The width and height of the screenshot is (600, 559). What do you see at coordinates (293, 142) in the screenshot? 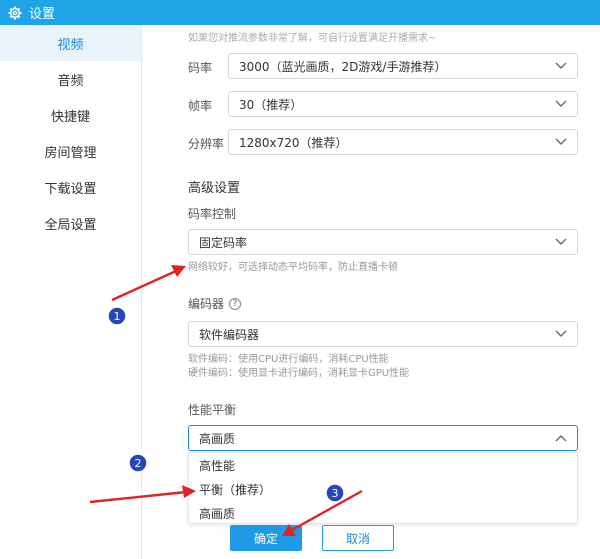
I see `resolution-value: 1280x720（推荐）` at bounding box center [293, 142].